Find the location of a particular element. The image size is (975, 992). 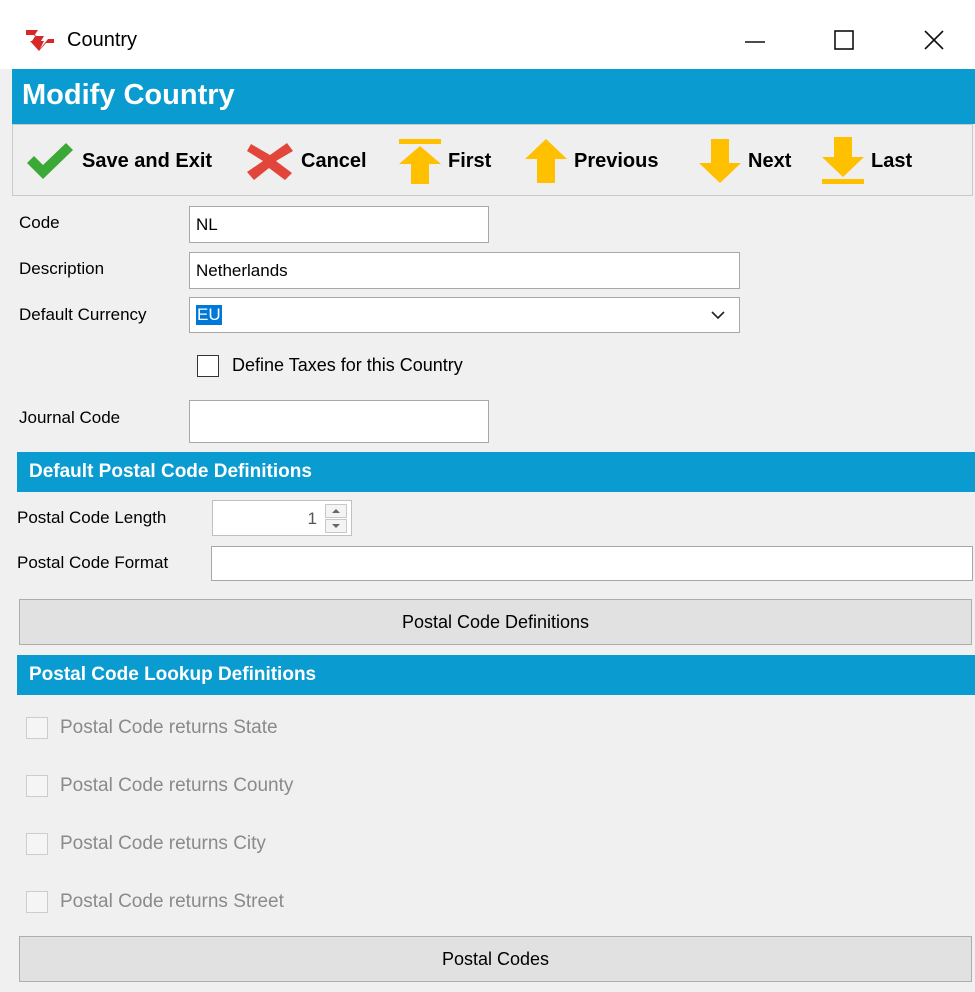

postal-codes-button: Postal Codes is located at coordinates (495, 959).